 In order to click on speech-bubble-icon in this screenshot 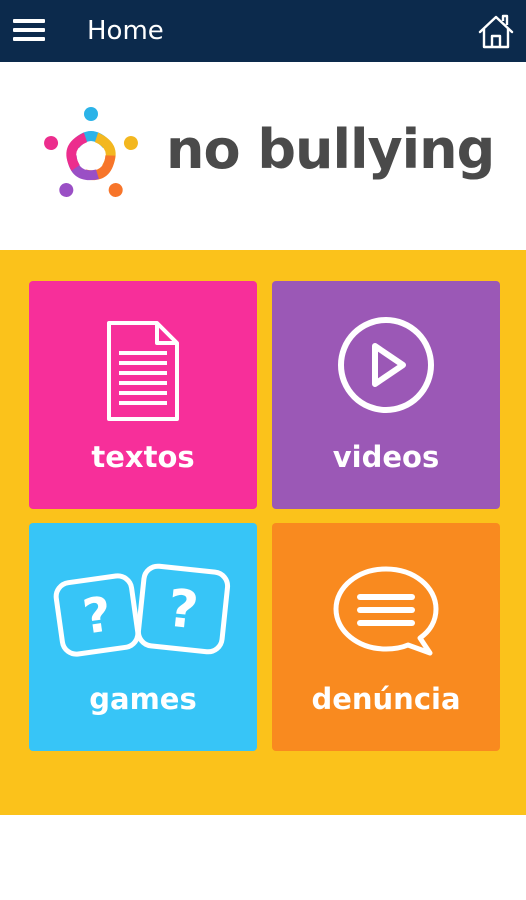, I will do `click(386, 611)`.